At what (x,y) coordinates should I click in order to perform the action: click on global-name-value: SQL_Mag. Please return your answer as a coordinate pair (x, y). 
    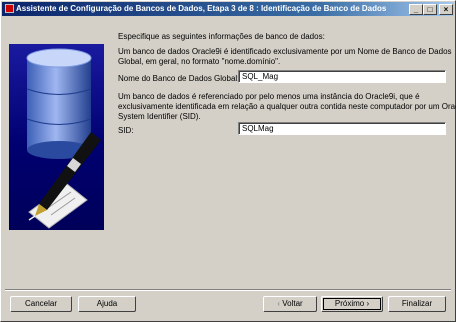
    Looking at the image, I should click on (260, 76).